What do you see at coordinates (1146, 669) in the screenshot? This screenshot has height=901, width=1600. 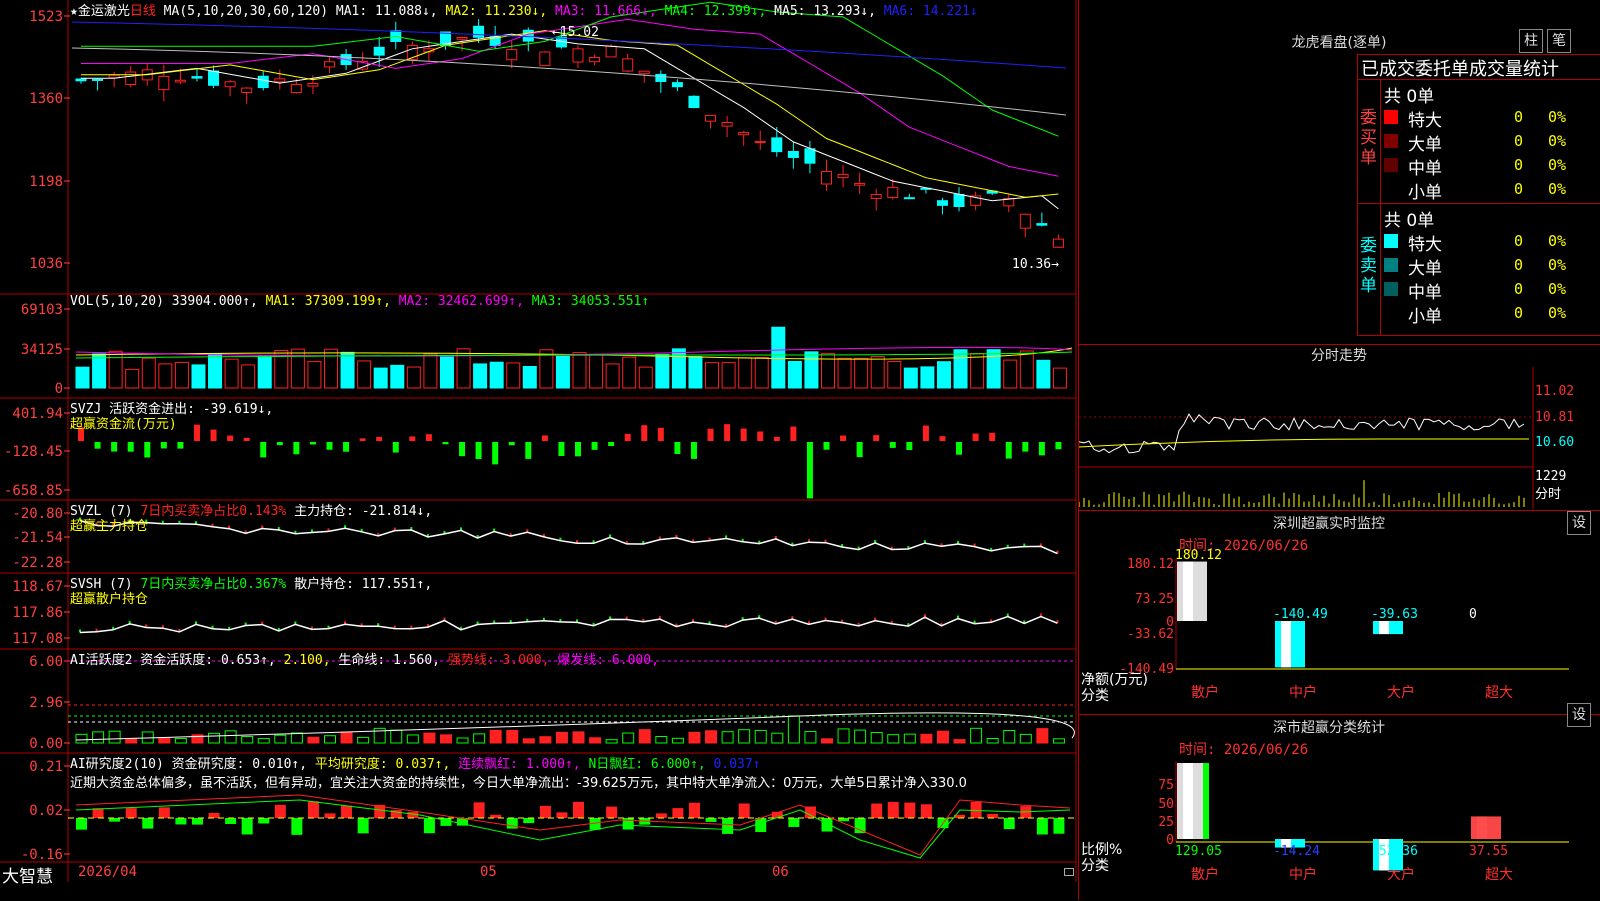 I see `chart-y-tick: -140.49` at bounding box center [1146, 669].